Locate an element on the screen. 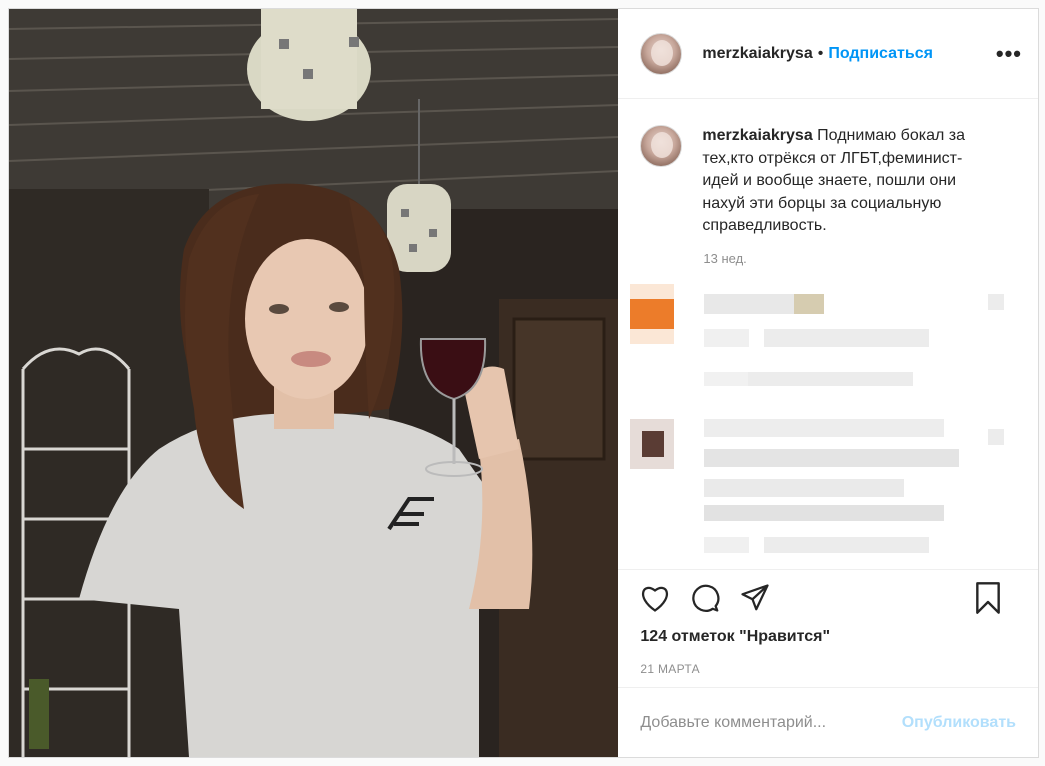  header-username: merzkaiakrysa is located at coordinates (757, 54).